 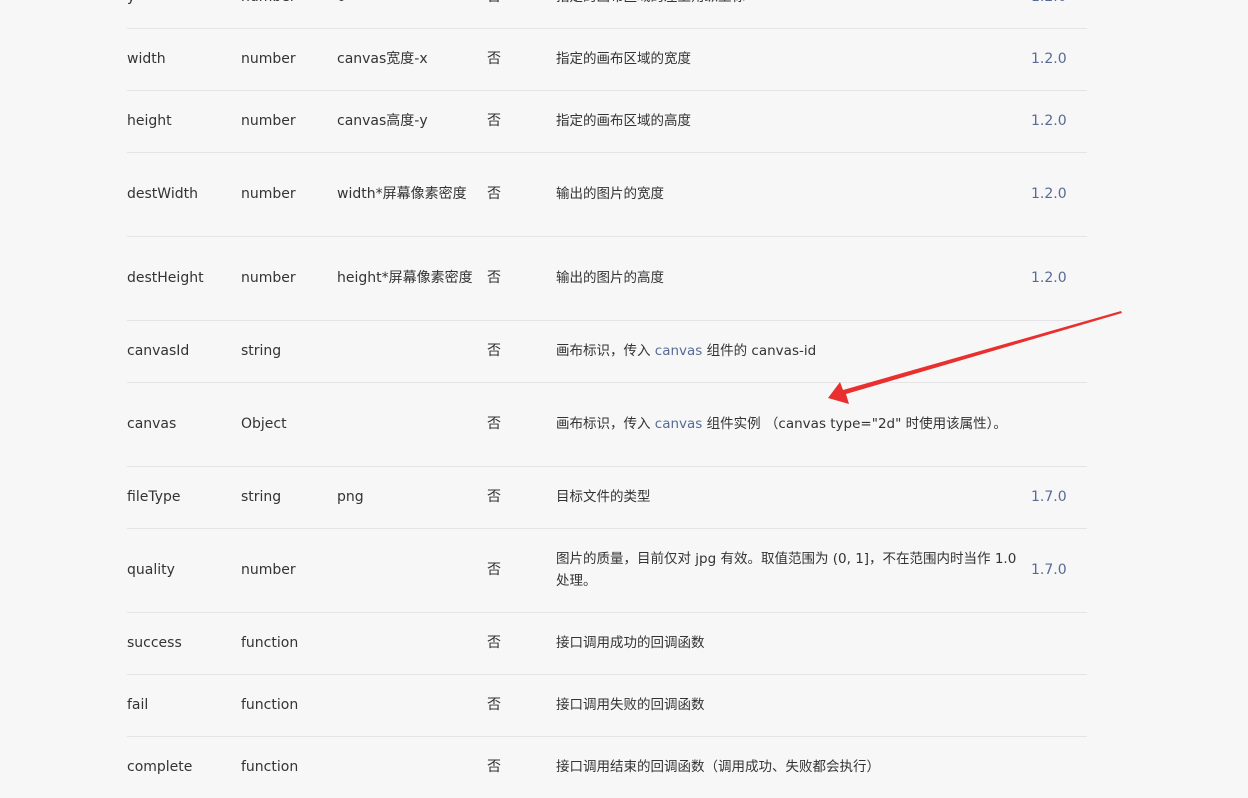 What do you see at coordinates (793, 14) in the screenshot?
I see `param-desc: 指定的画布区域的左上角纵坐标` at bounding box center [793, 14].